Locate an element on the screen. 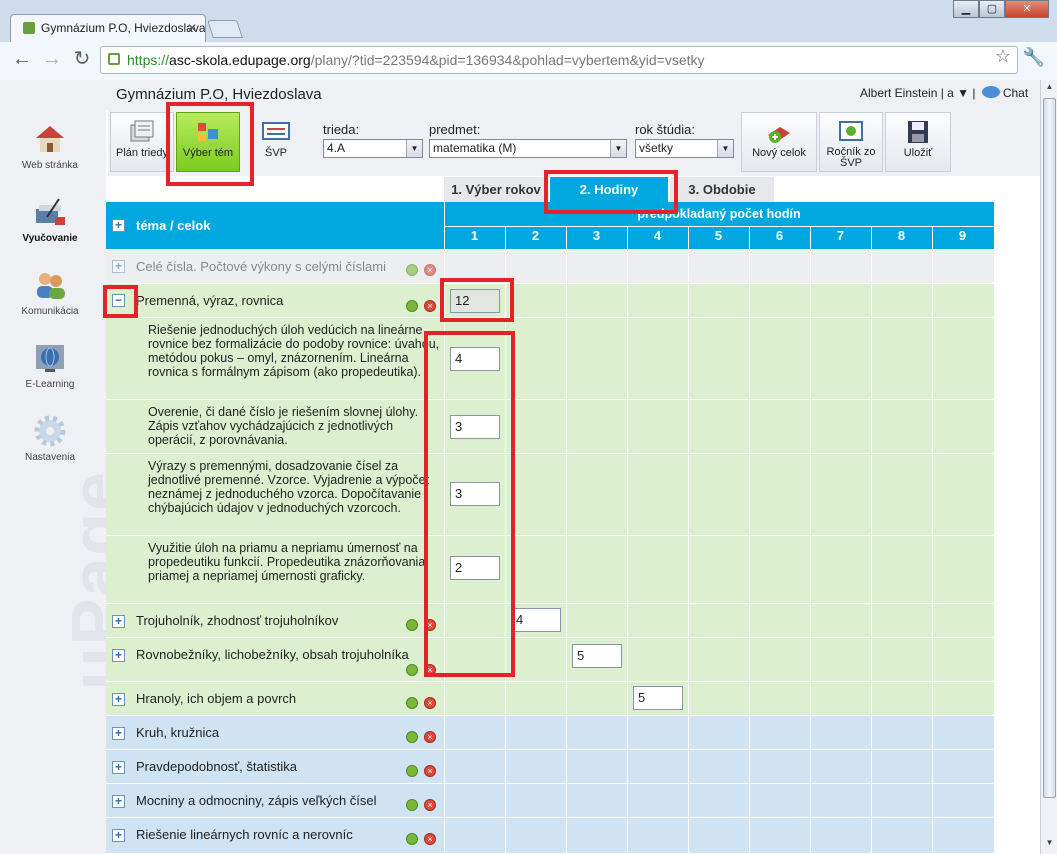 The height and width of the screenshot is (854, 1057). globe-icon is located at coordinates (50, 358).